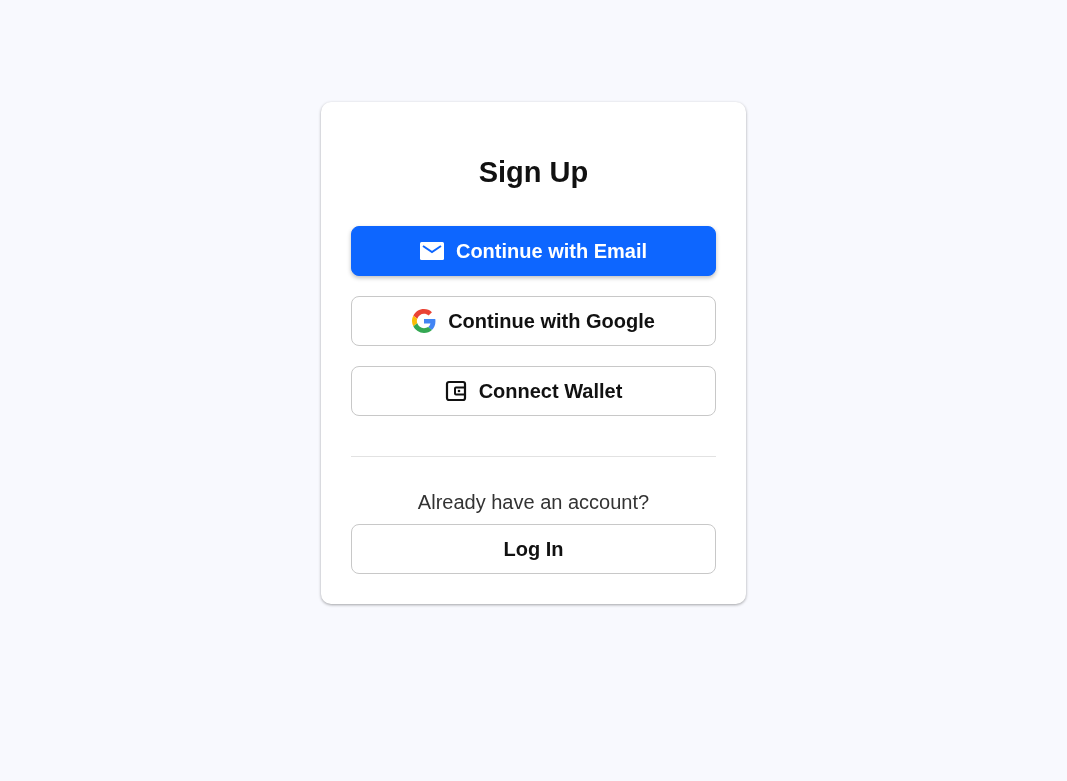  What do you see at coordinates (431, 251) in the screenshot?
I see `envelope-icon` at bounding box center [431, 251].